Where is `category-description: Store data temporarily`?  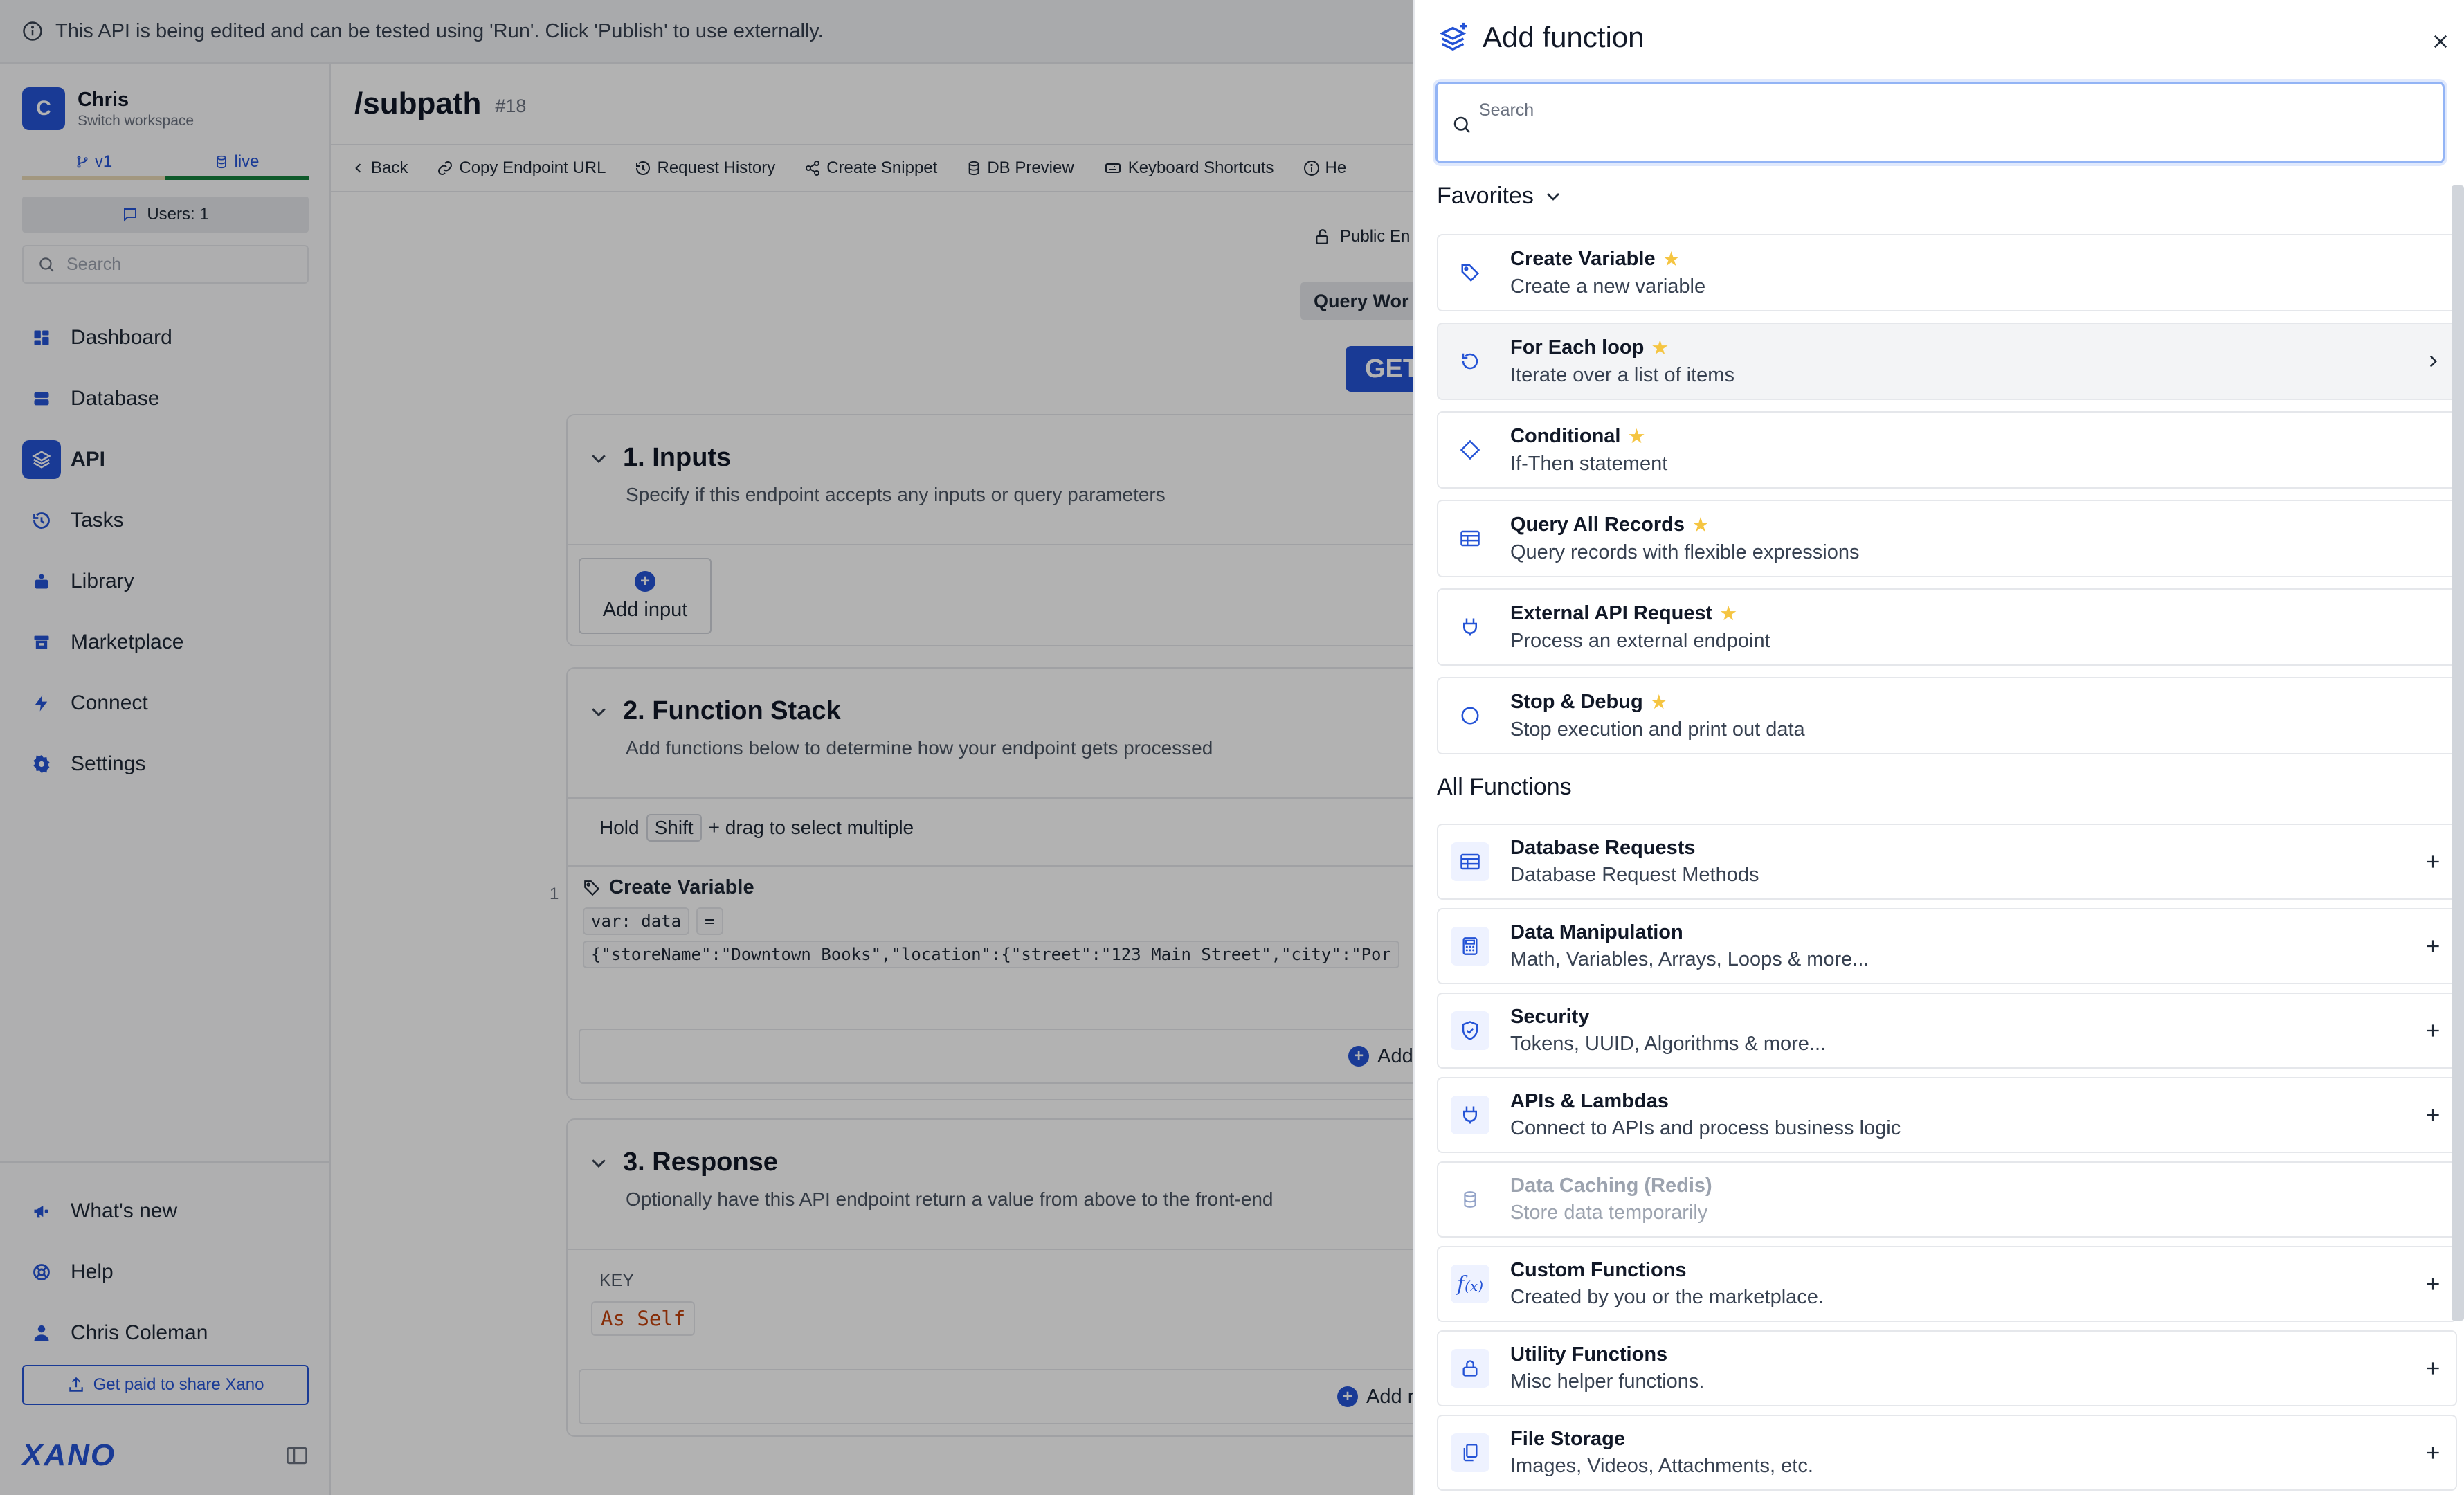 category-description: Store data temporarily is located at coordinates (1609, 1213).